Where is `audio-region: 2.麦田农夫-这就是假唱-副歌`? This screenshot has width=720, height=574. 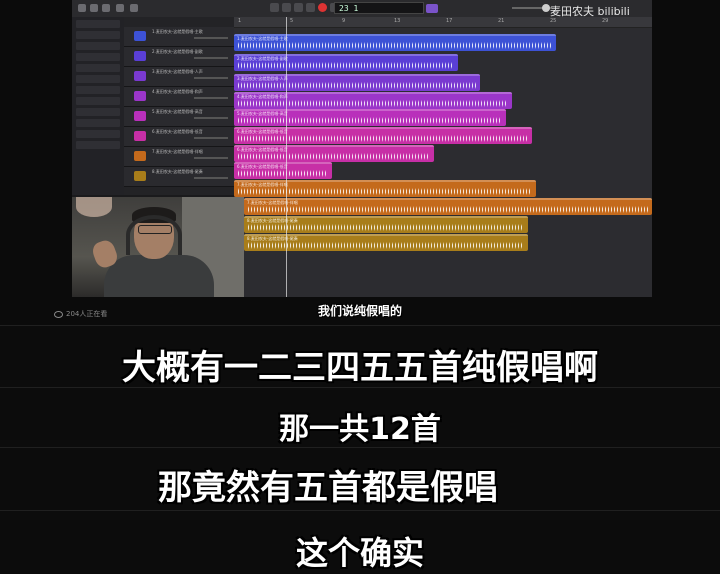
audio-region: 2.麦田农夫-这就是假唱-副歌 is located at coordinates (346, 62).